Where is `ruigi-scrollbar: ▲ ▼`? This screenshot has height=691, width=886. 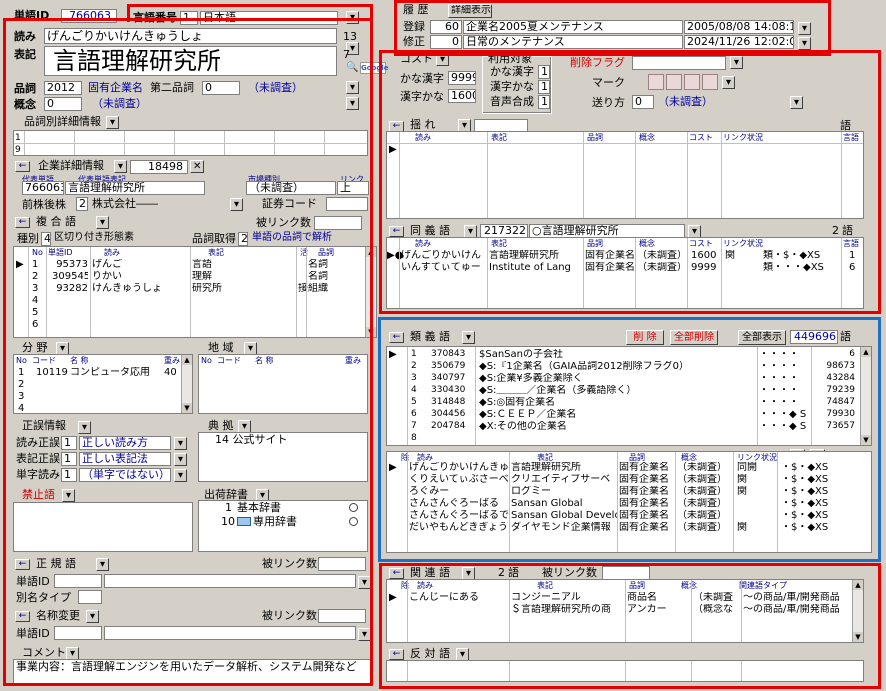
ruigi-scrollbar: ▲ ▼ is located at coordinates (865, 396).